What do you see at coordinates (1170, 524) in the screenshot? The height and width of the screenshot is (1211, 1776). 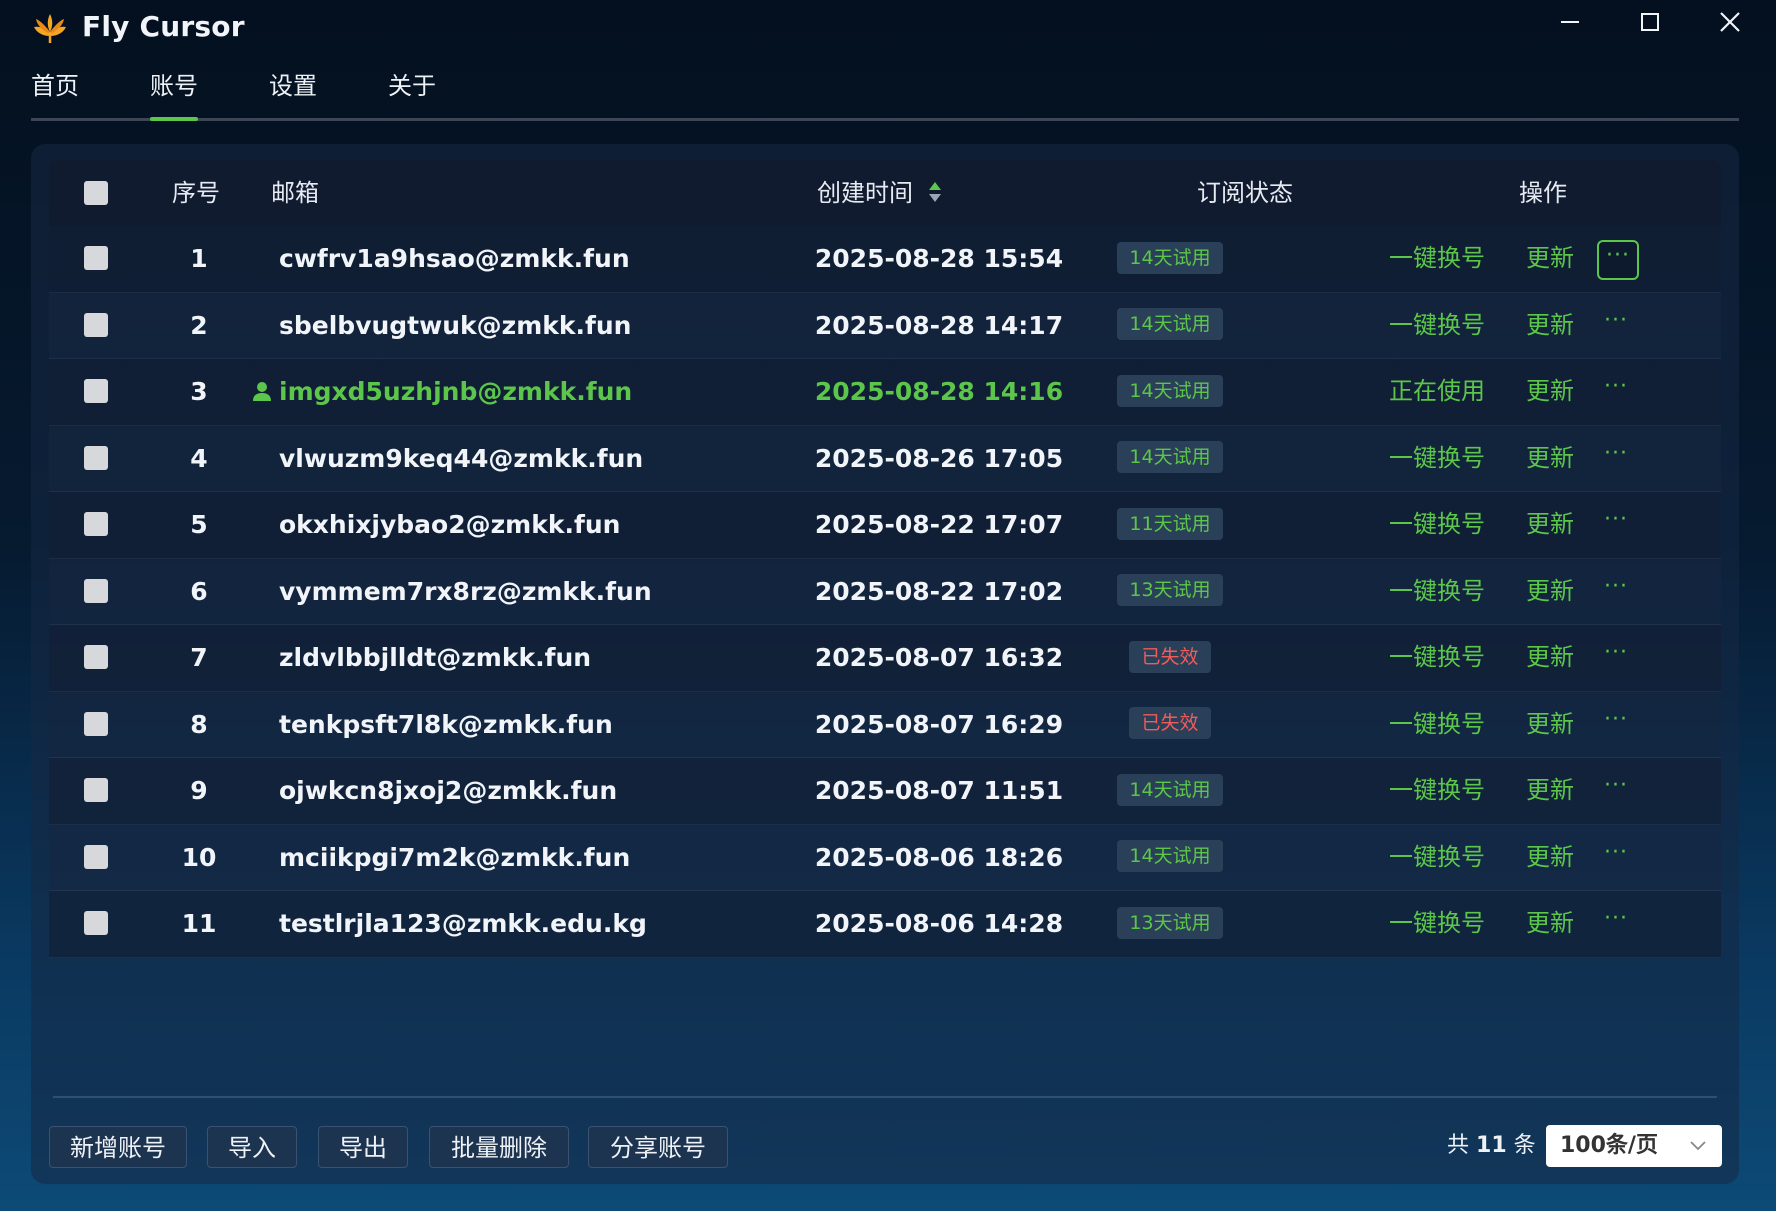 I see `row-status-cell: 11天试用` at bounding box center [1170, 524].